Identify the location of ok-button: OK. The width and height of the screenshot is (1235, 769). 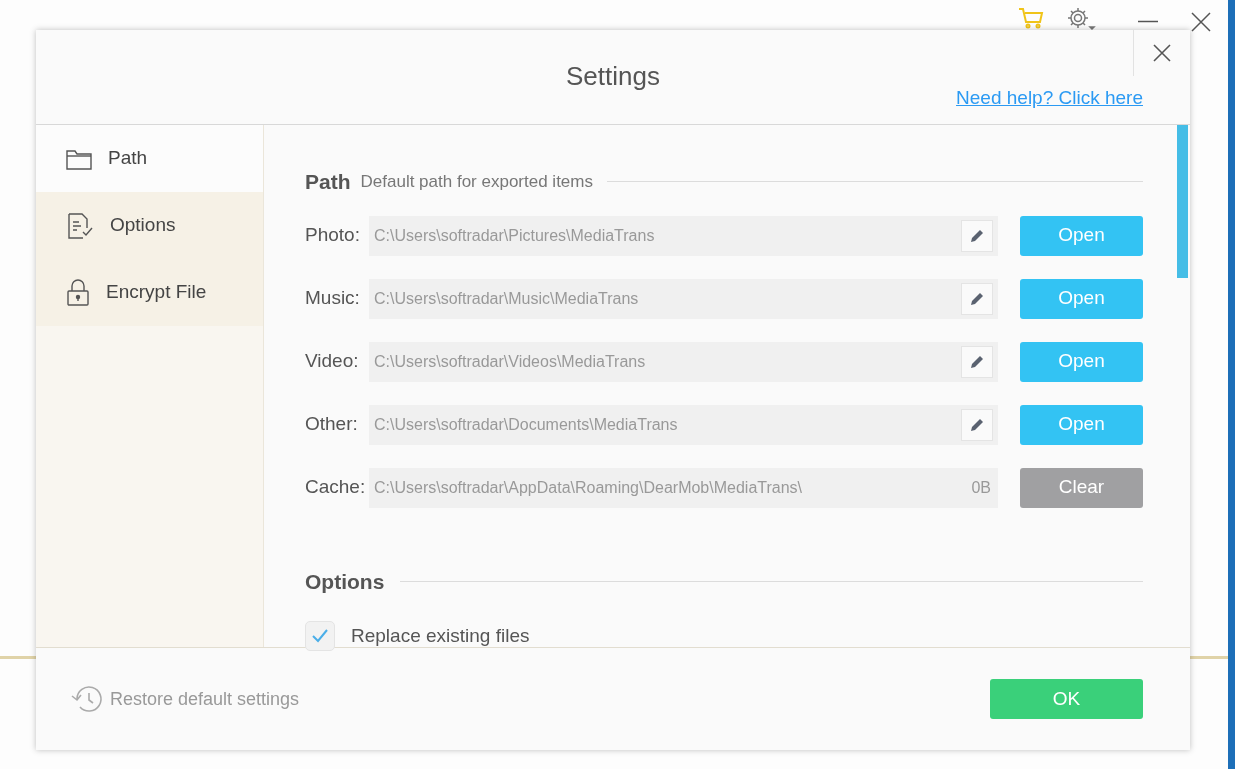
(1066, 699).